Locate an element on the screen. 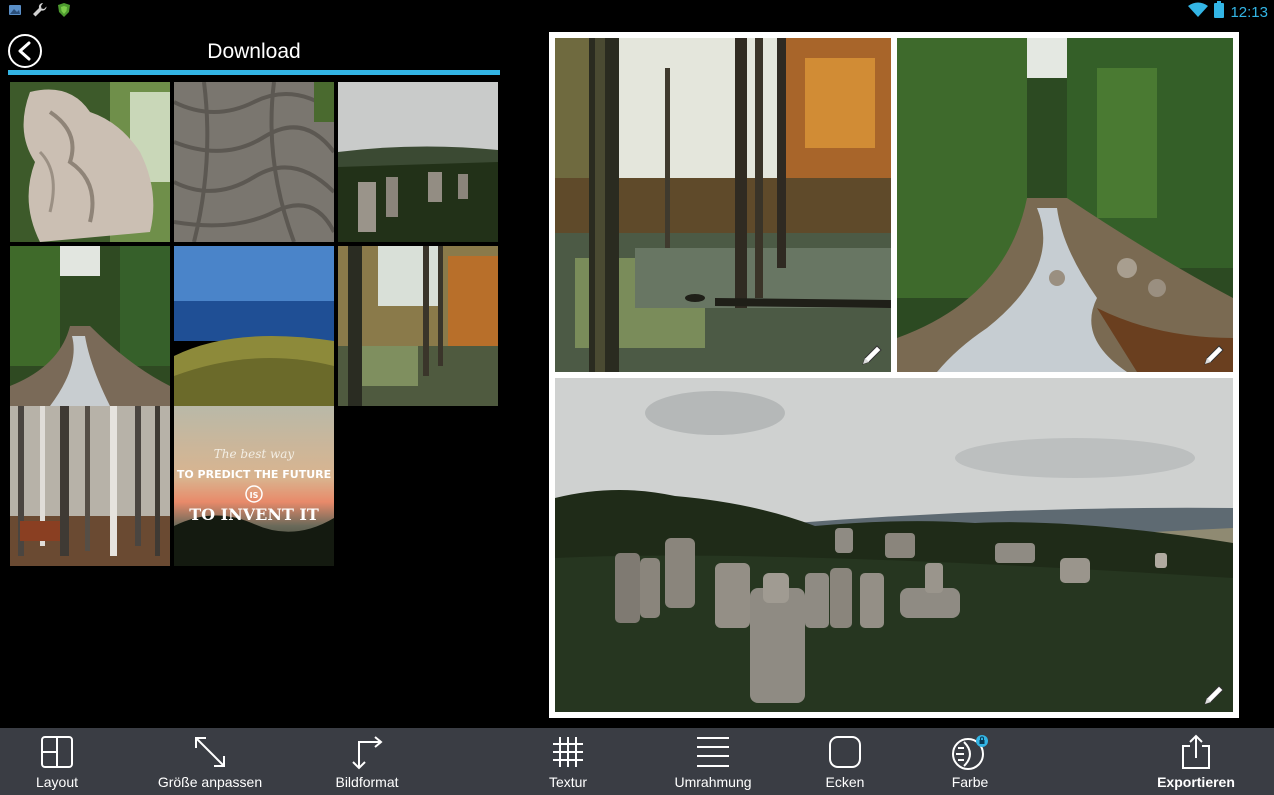 Image resolution: width=1274 pixels, height=795 pixels. gallery-title: Download is located at coordinates (254, 51).